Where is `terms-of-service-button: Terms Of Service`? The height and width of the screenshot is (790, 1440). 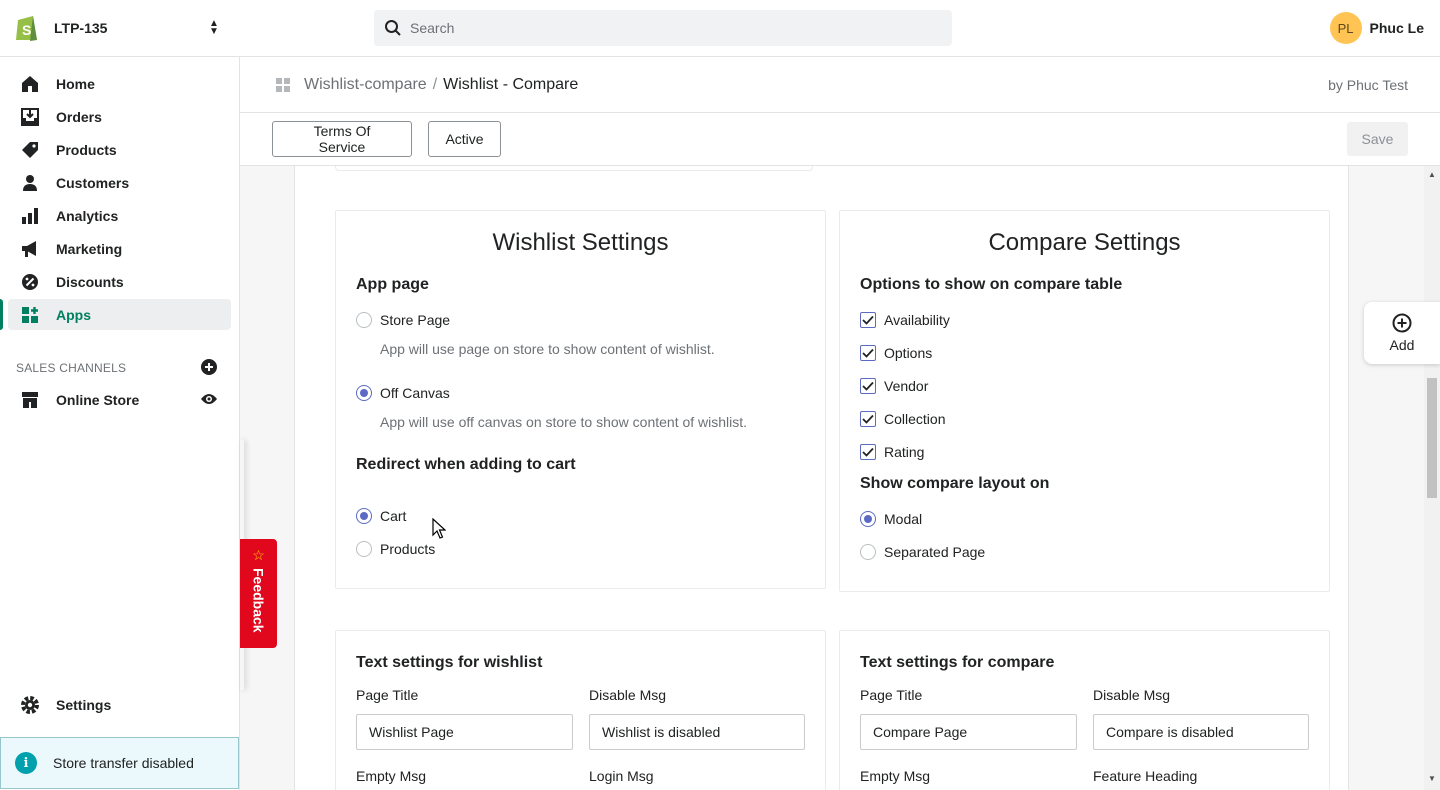
terms-of-service-button: Terms Of Service is located at coordinates (342, 139).